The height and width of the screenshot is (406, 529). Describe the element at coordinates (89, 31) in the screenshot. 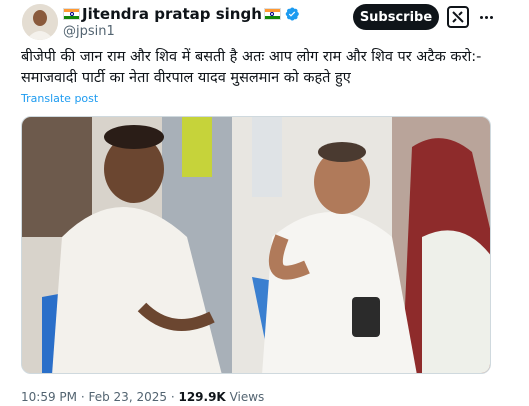

I see `author-handle: @jpsin1` at that location.